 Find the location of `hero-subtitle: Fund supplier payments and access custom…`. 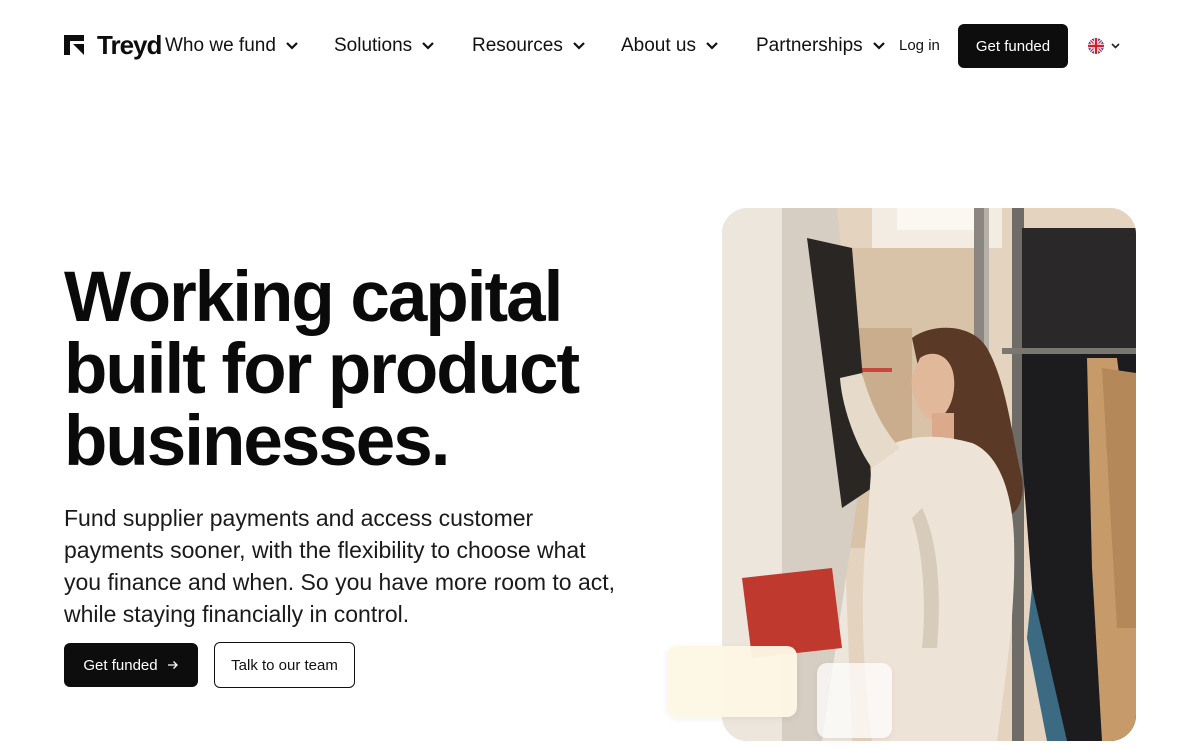

hero-subtitle: Fund supplier payments and access custom… is located at coordinates (364, 566).